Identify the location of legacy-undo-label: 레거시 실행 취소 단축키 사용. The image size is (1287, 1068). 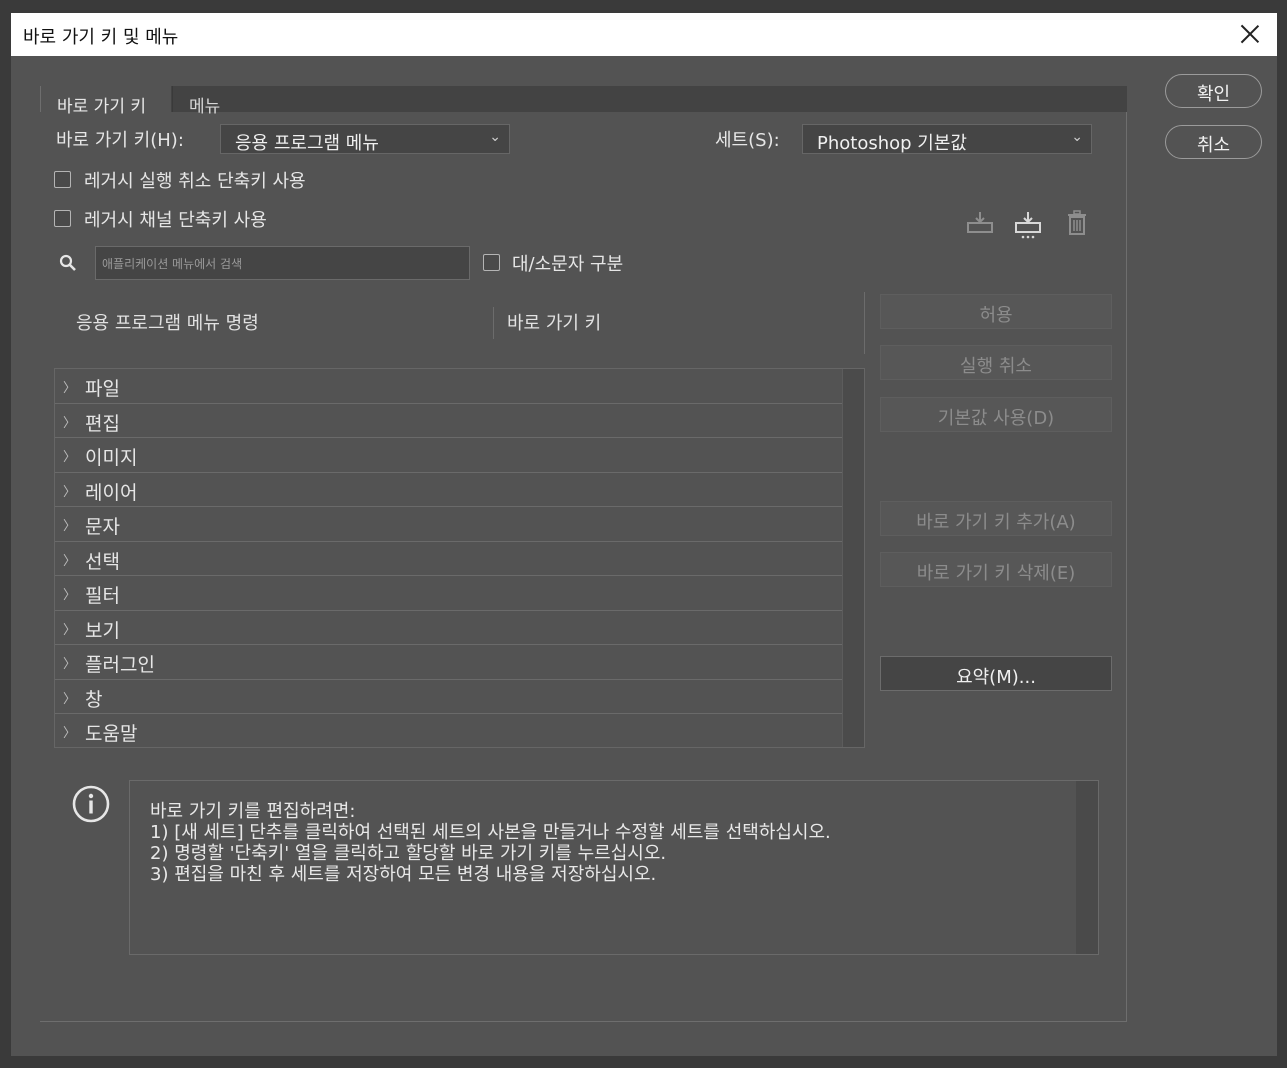
(195, 181).